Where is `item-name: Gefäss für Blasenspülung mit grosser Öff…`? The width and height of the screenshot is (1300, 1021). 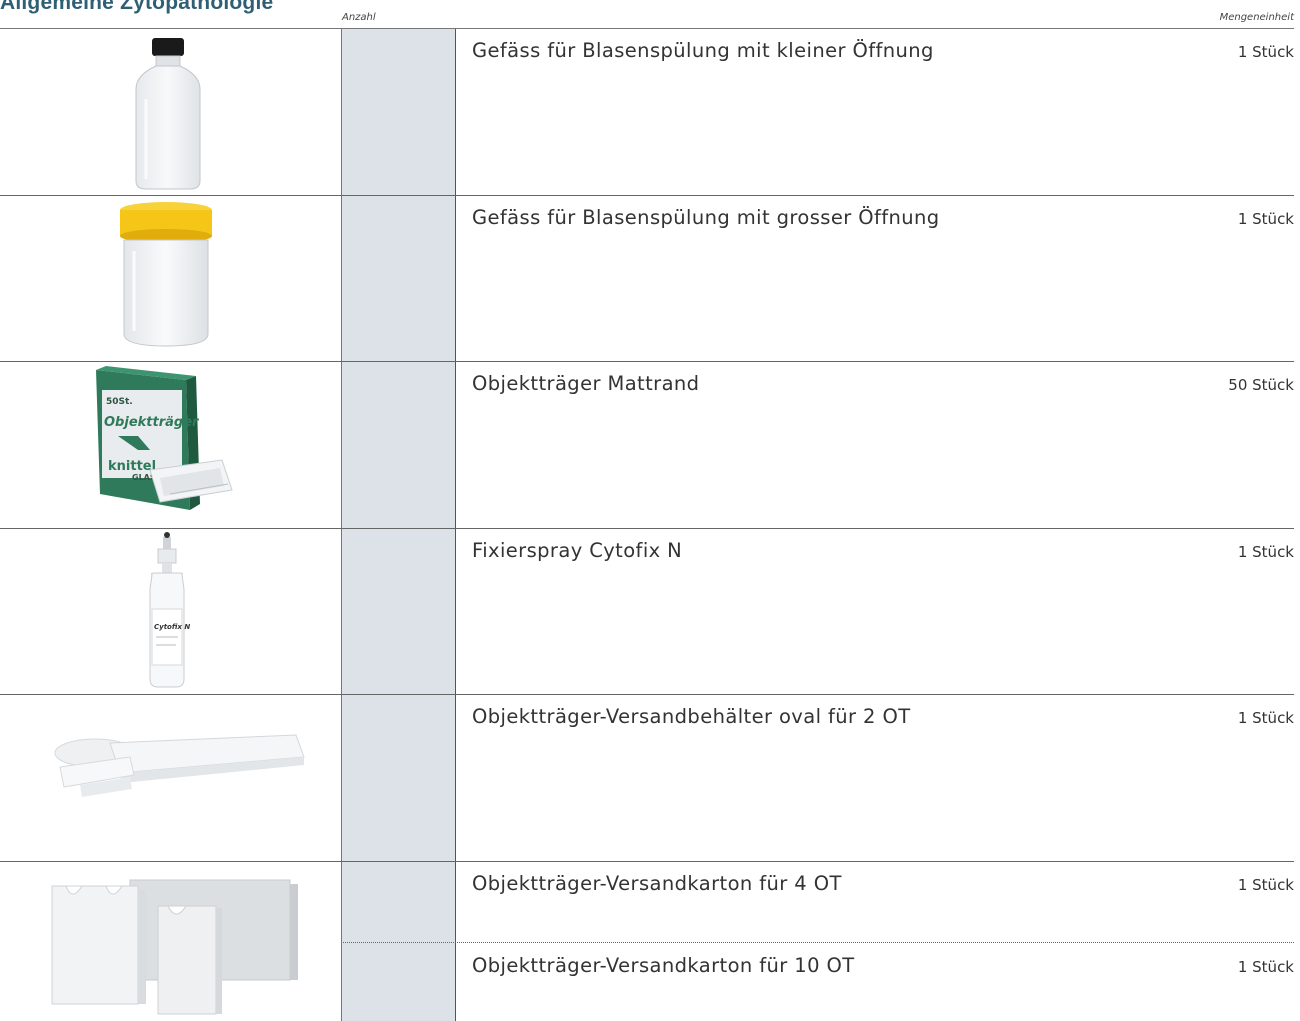 item-name: Gefäss für Blasenspülung mit grosser Öff… is located at coordinates (706, 217).